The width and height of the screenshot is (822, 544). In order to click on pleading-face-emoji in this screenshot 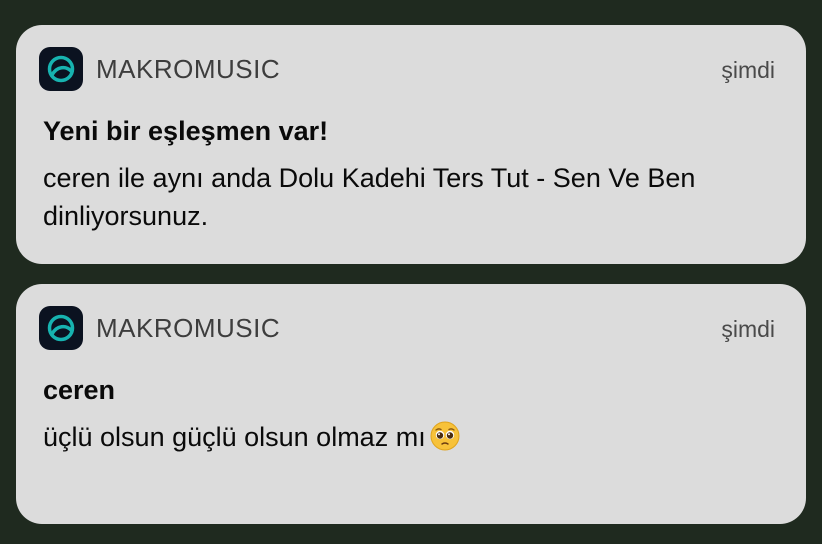, I will do `click(445, 436)`.